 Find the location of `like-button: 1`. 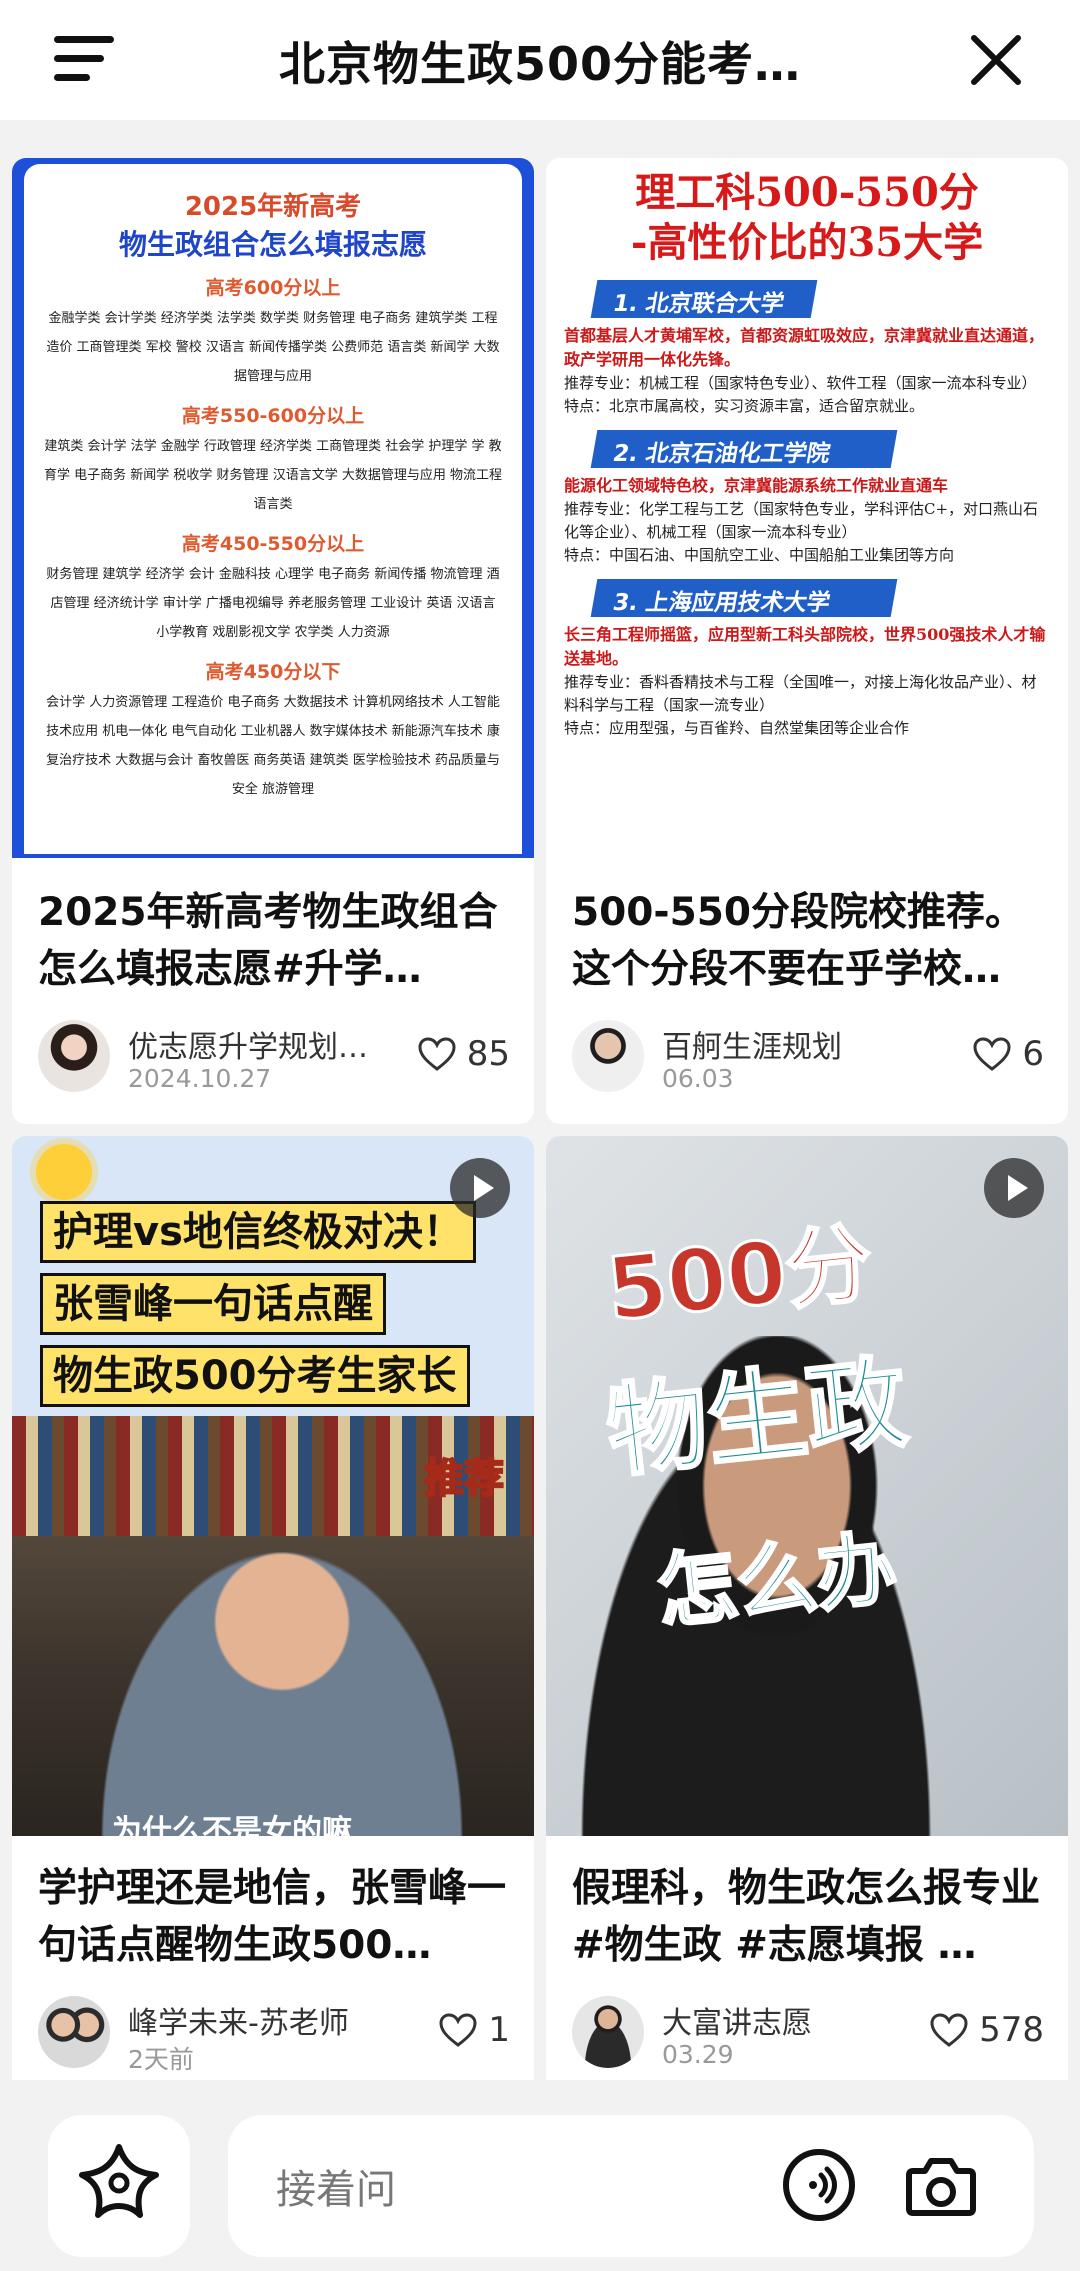

like-button: 1 is located at coordinates (474, 2030).